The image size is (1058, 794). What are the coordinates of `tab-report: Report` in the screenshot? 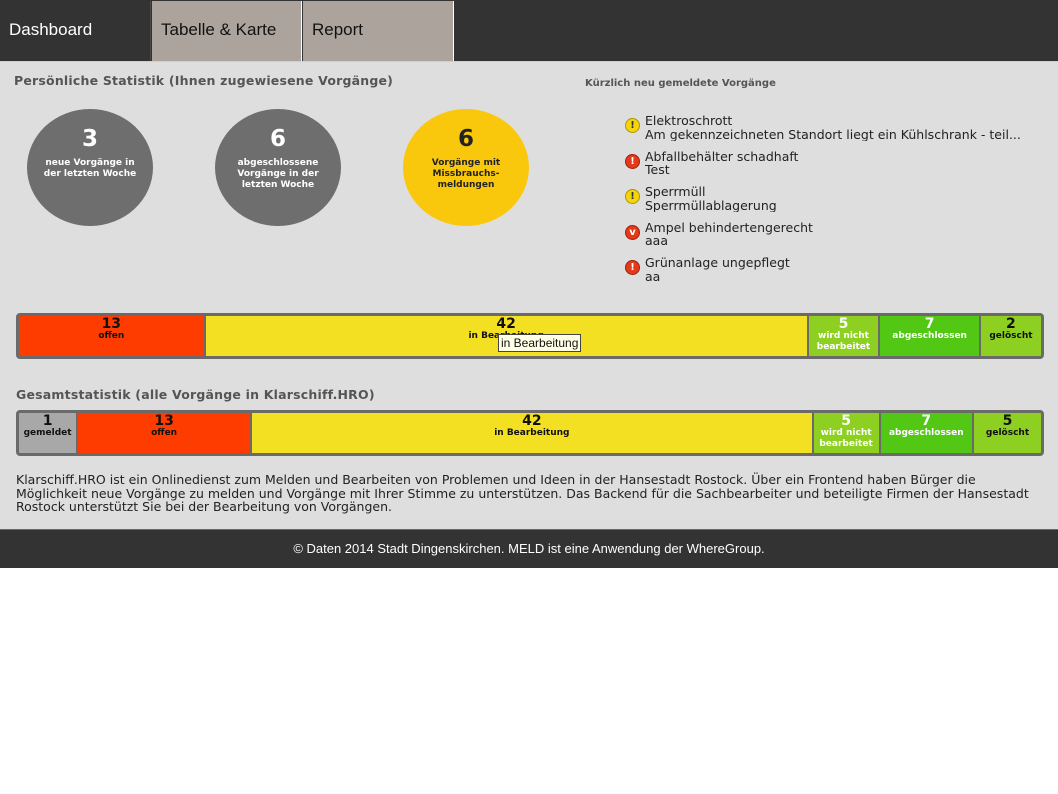 It's located at (378, 31).